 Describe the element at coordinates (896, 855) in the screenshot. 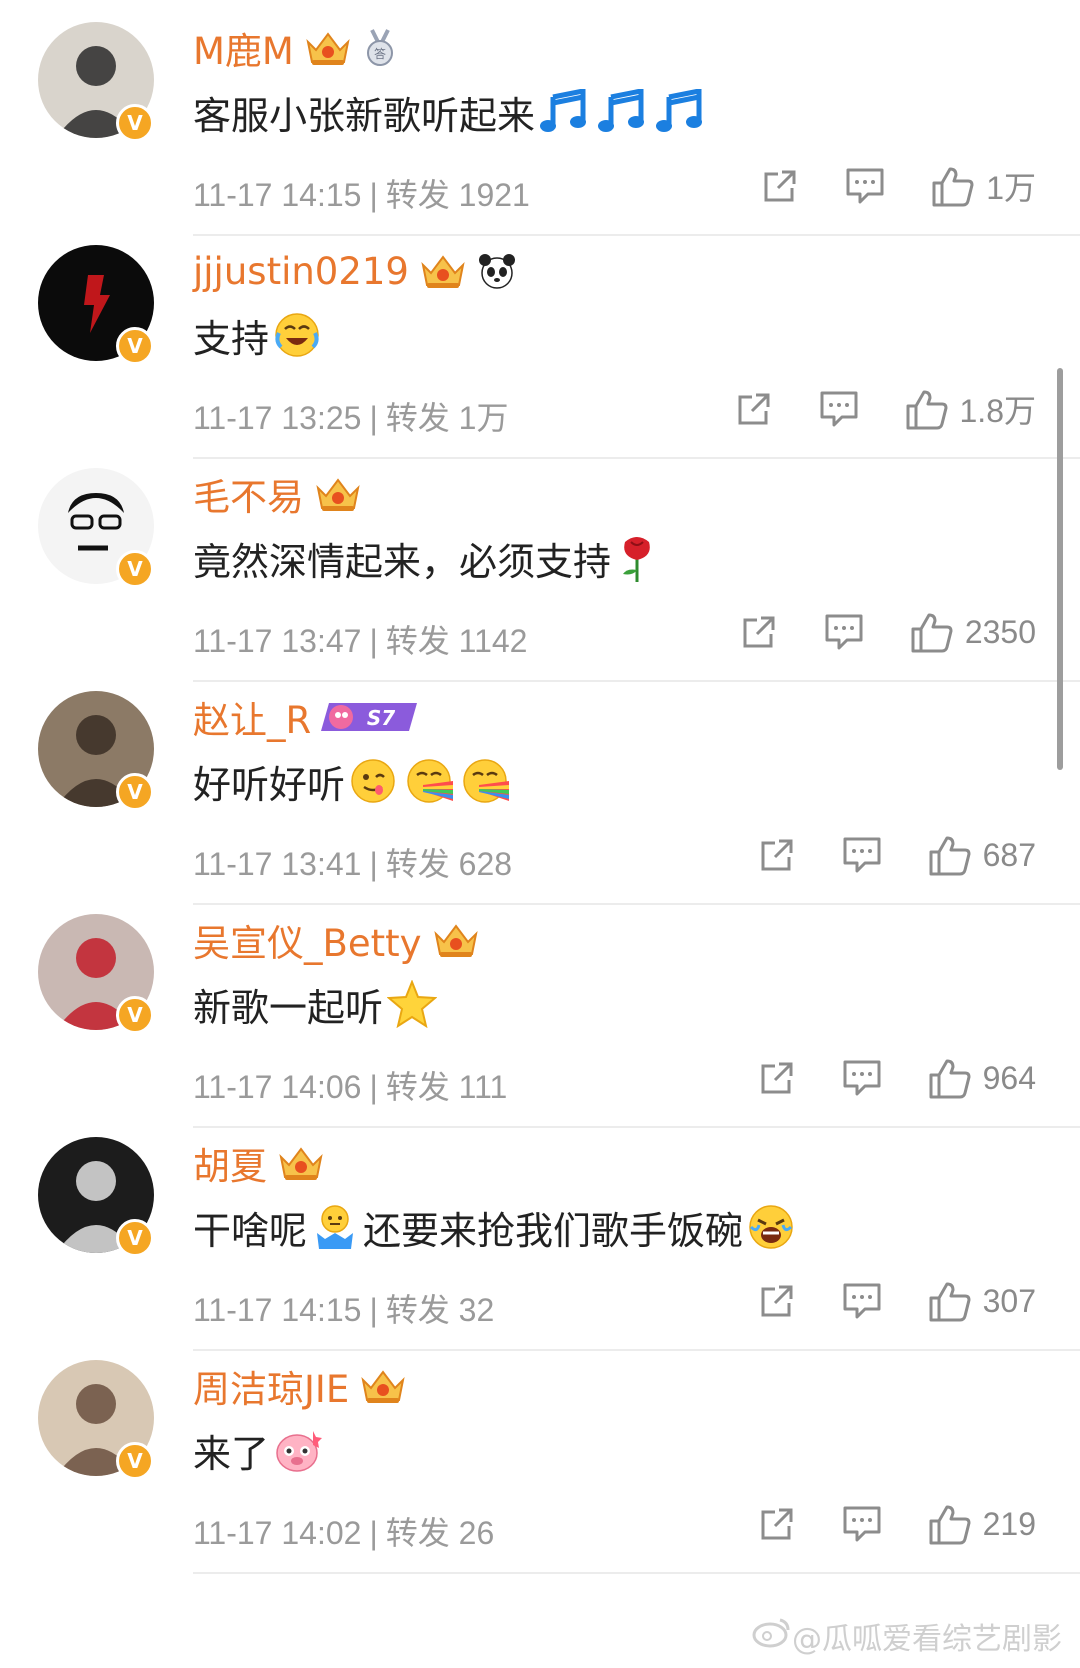

I see `comment-actions: 687` at that location.